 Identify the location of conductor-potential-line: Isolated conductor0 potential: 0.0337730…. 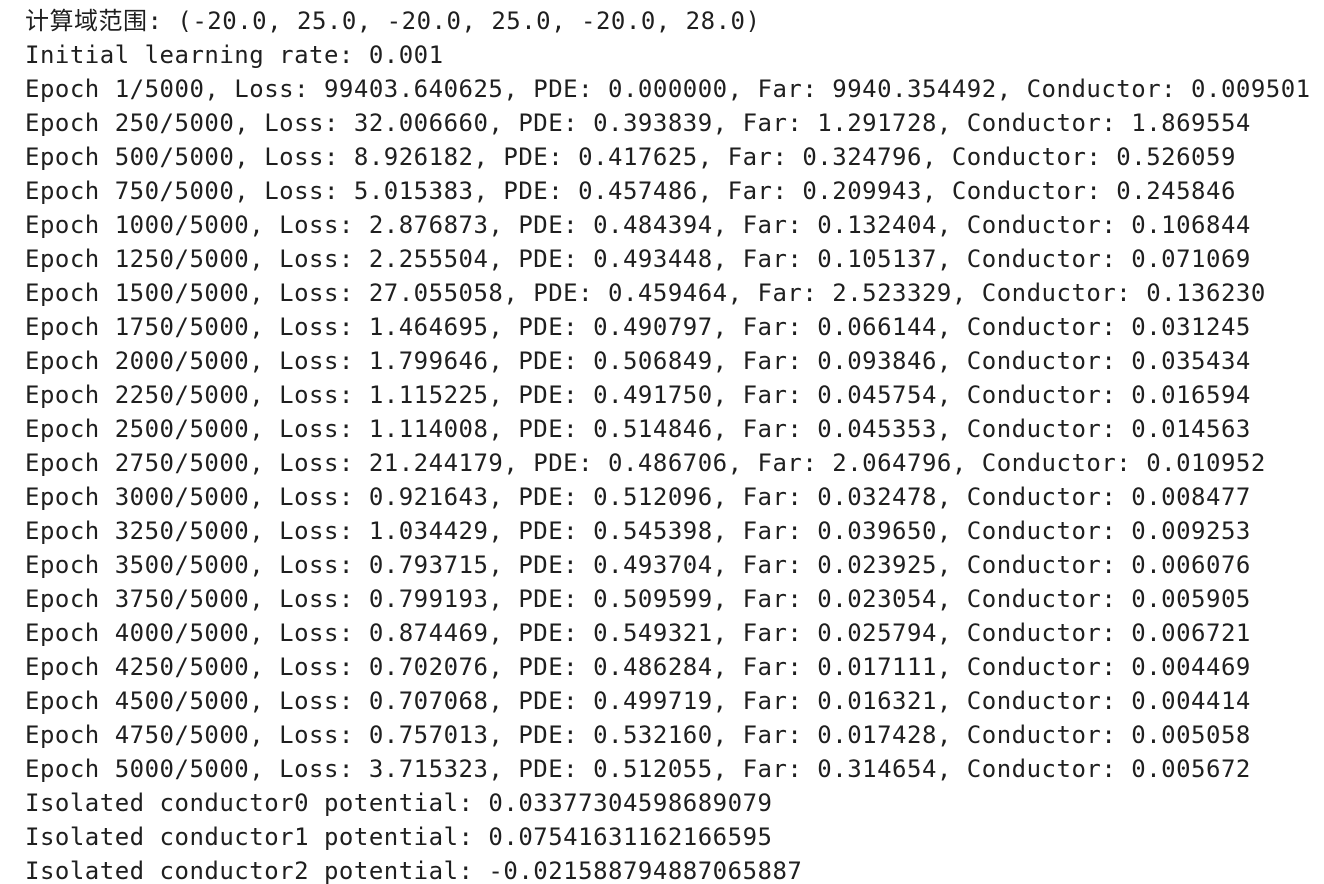
(399, 803).